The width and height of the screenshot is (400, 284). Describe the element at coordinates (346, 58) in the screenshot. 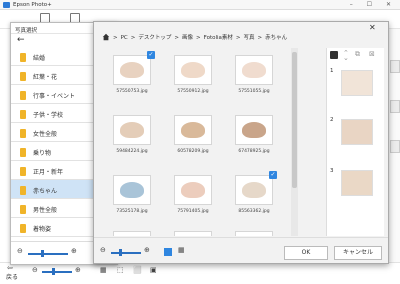

I see `move-down-icon: ⌄` at that location.